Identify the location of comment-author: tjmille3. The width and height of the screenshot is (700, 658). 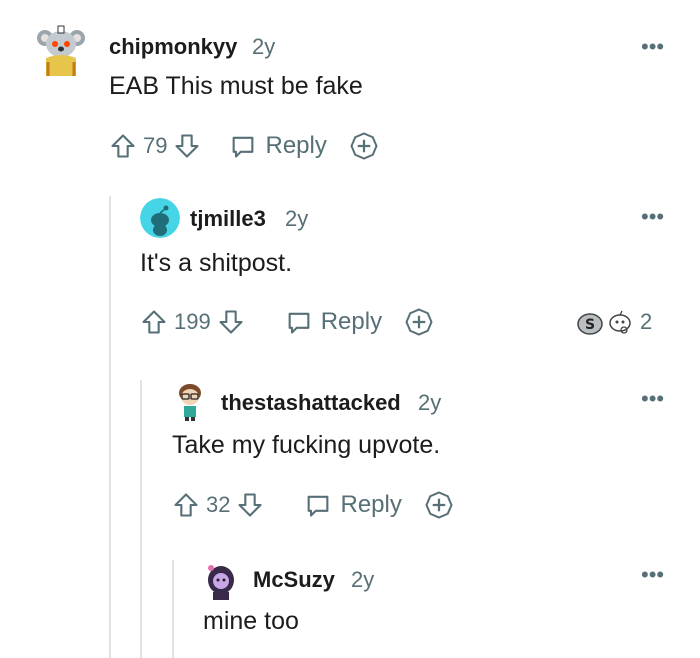
(228, 219).